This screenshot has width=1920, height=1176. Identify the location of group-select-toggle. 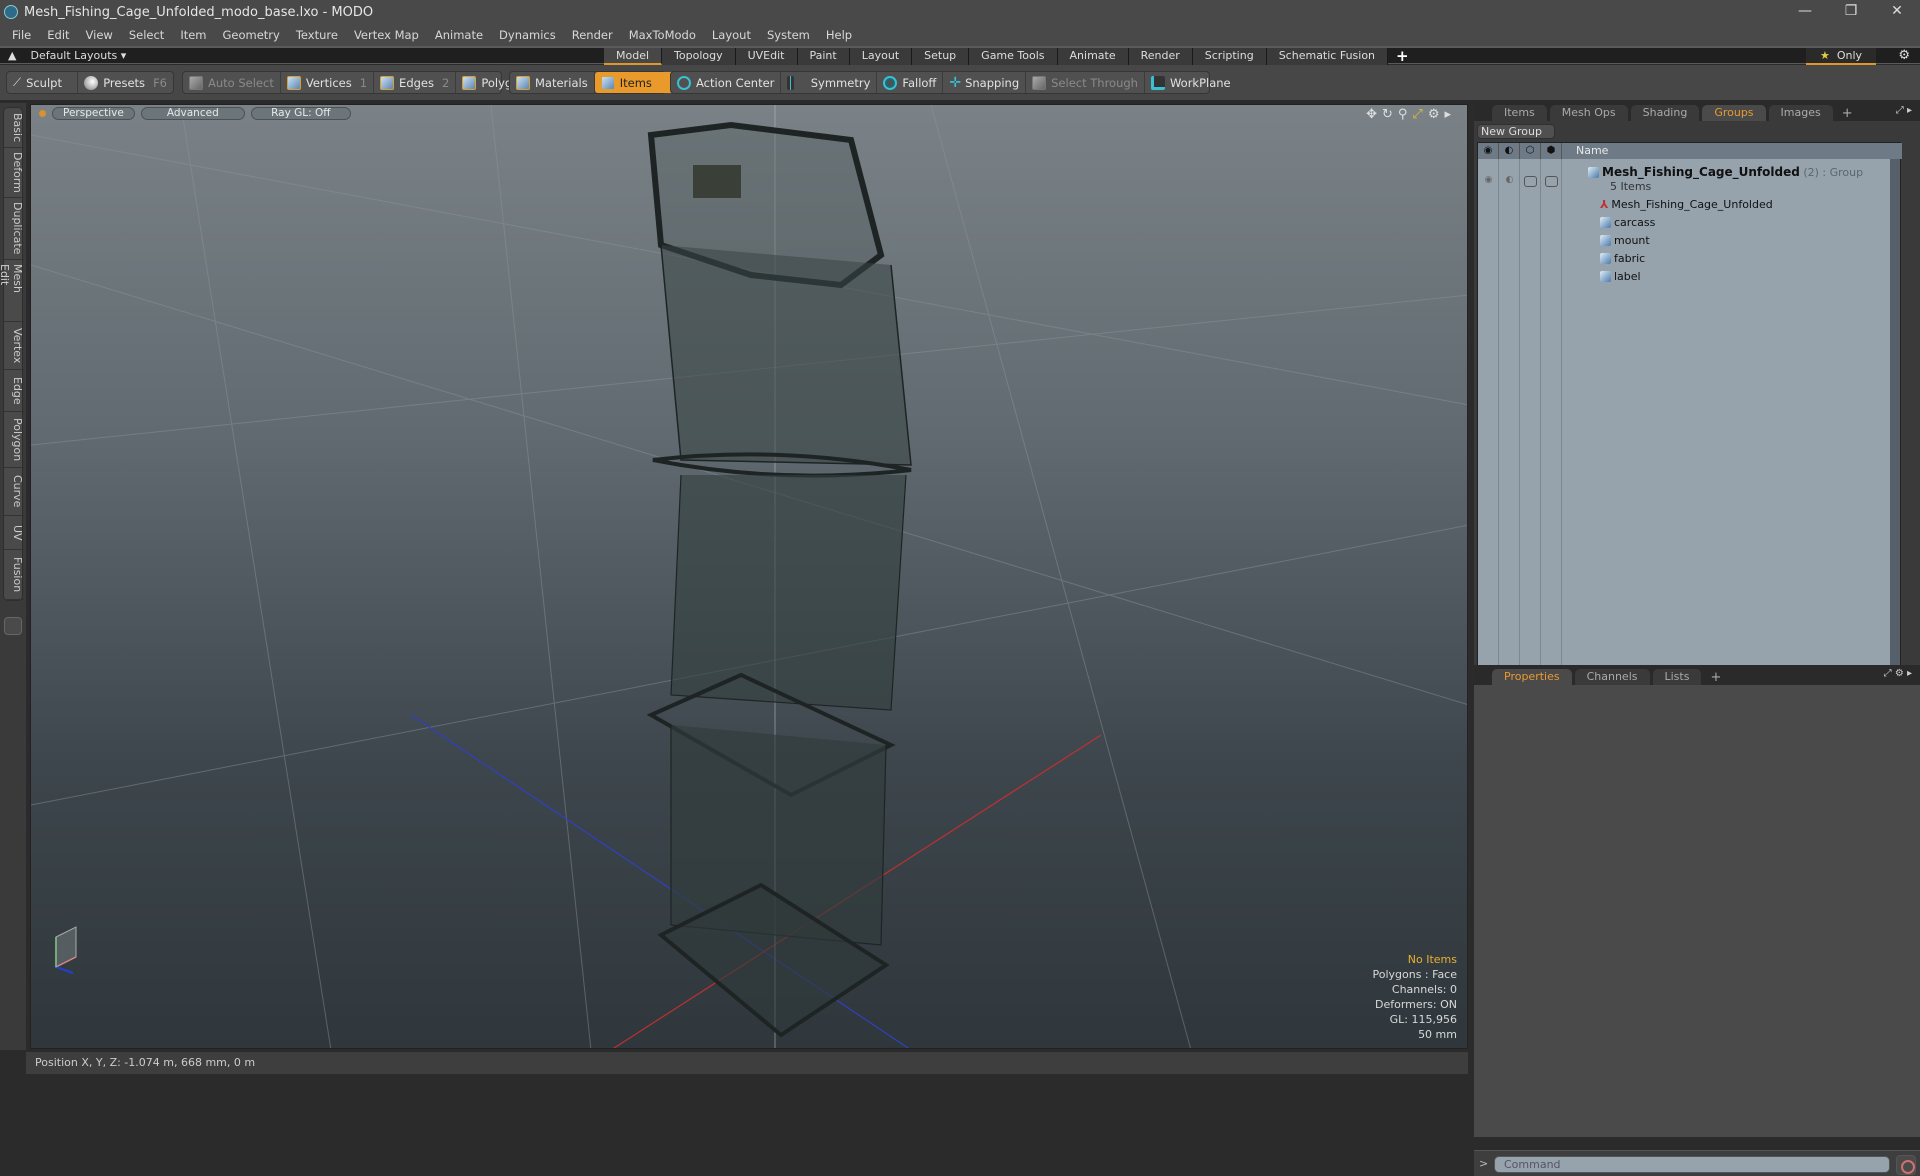
(1551, 181).